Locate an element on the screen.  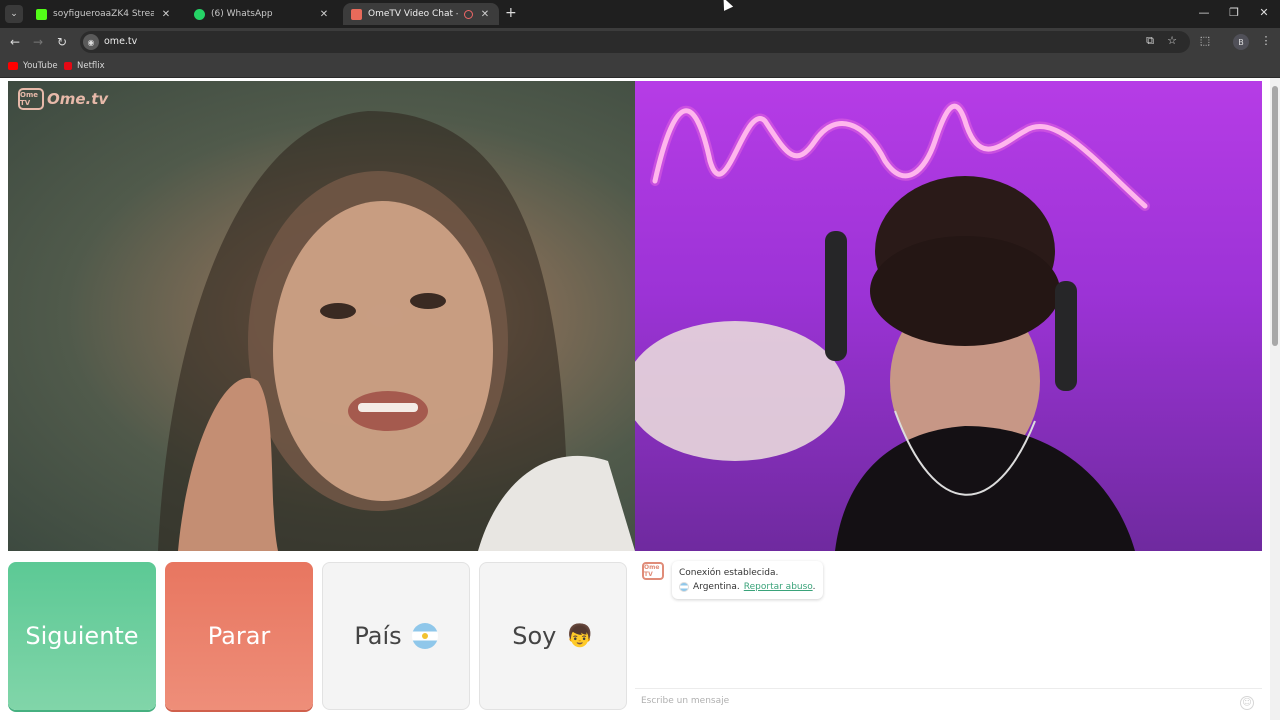
ometv-favicon-icon is located at coordinates (356, 14).